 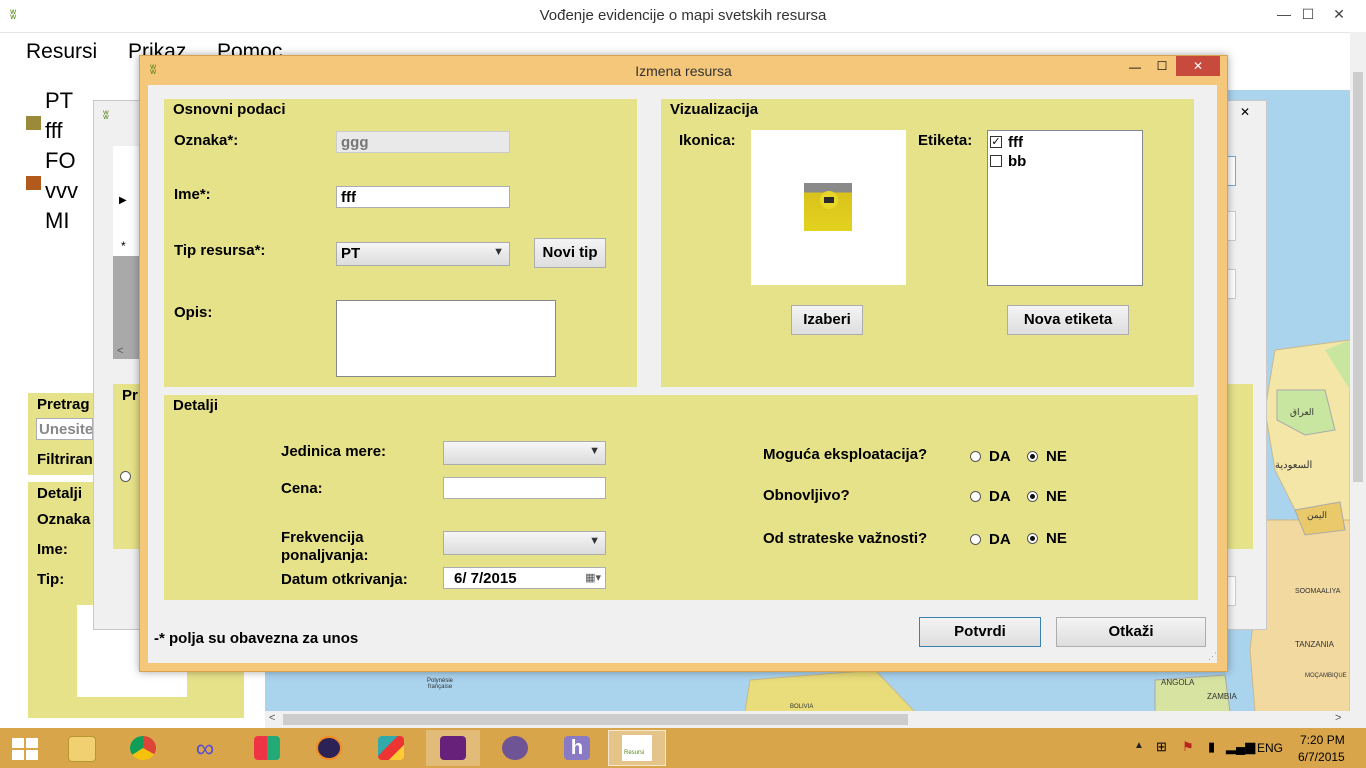 I want to click on search-placeholder: Unesite, so click(x=66, y=429).